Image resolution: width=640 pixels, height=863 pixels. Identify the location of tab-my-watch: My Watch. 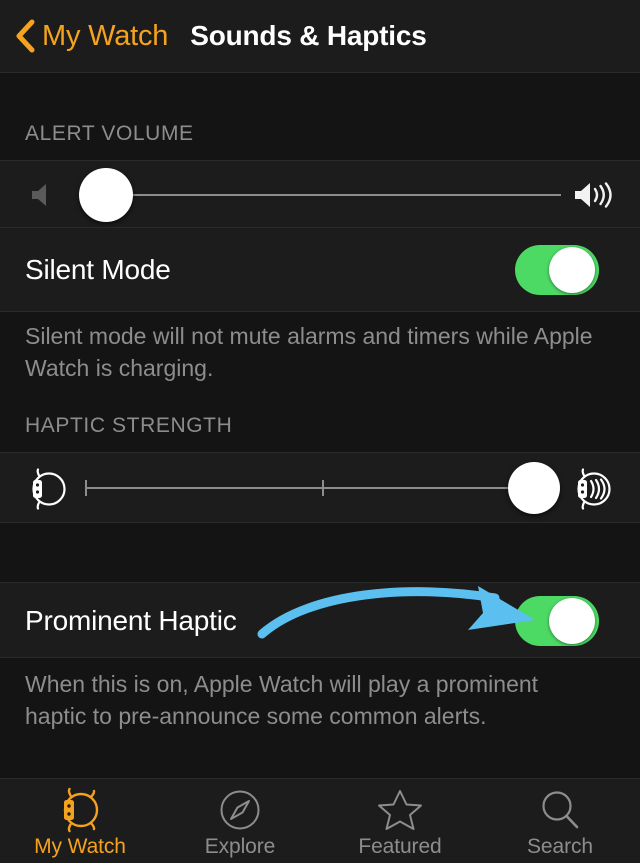
(80, 821).